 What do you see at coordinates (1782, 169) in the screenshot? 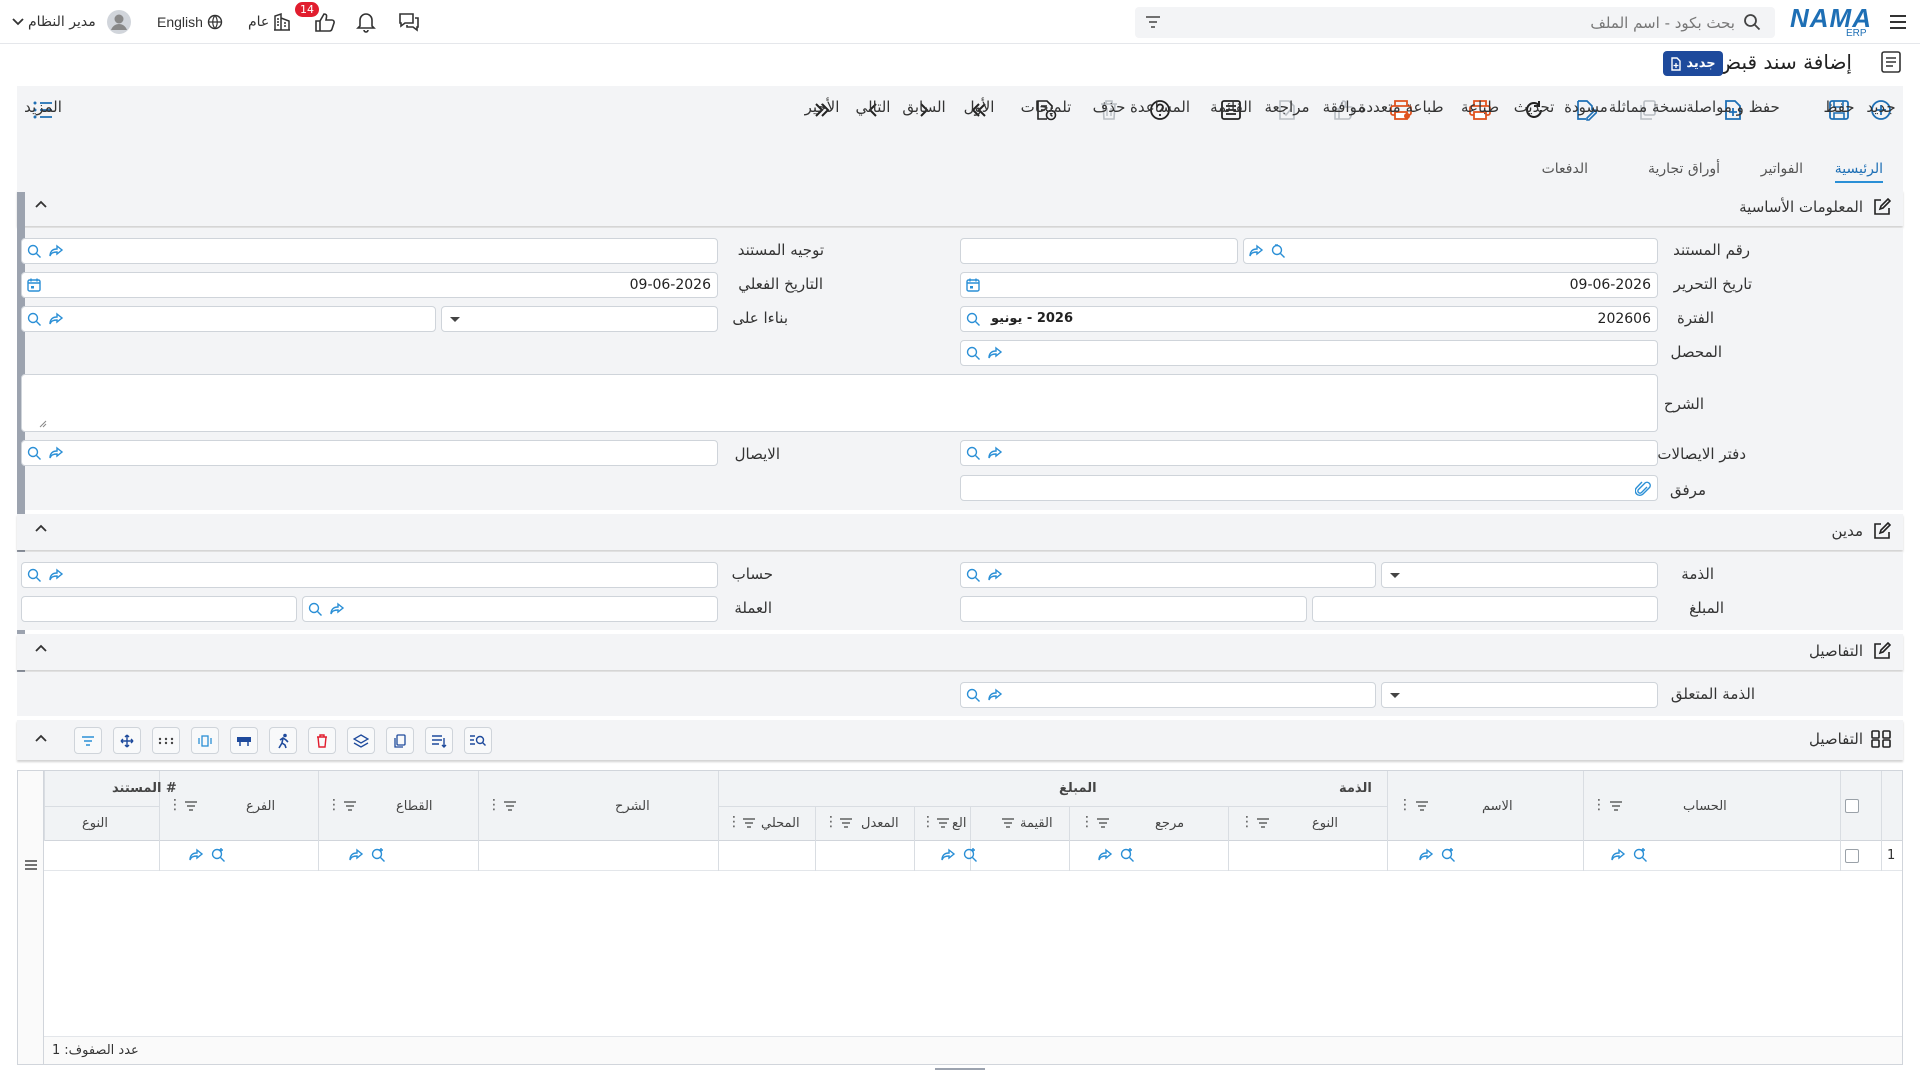
I see `tab-invoices: الفواتير` at bounding box center [1782, 169].